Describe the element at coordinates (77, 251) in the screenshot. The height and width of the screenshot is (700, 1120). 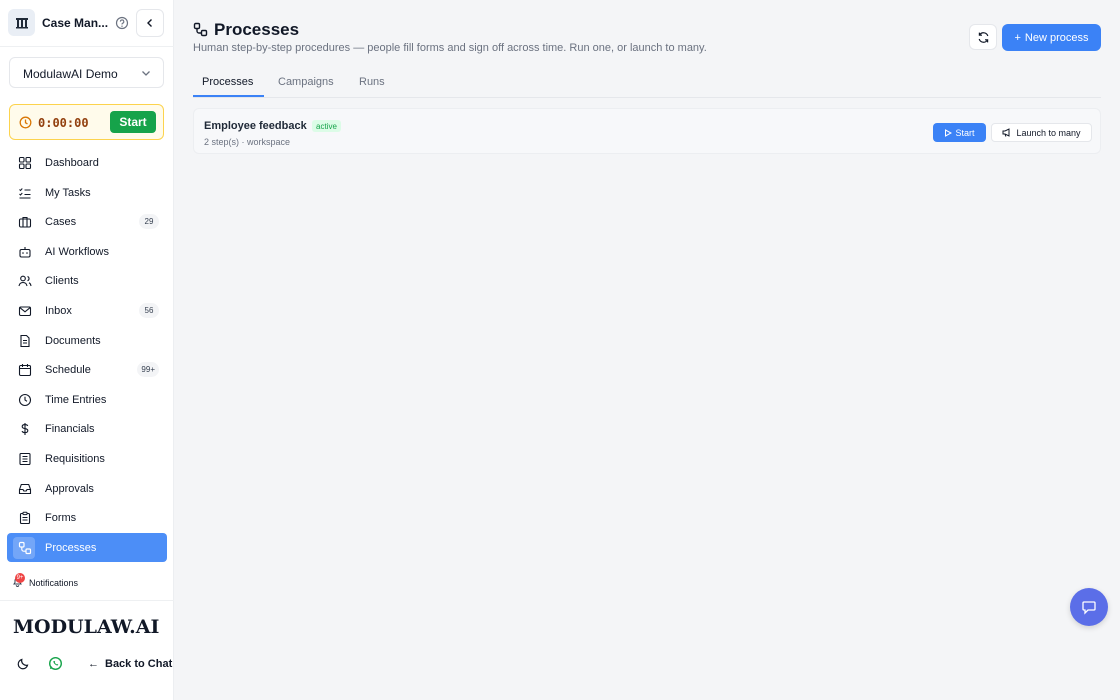
I see `sidebar-item-label: AI Workflows` at that location.